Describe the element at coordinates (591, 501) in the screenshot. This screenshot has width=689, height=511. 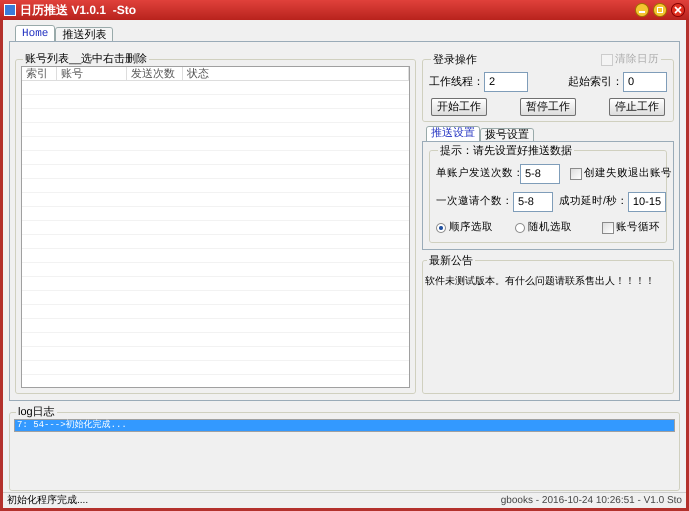
I see `status-text: gbooks - 2016-10-24 10:26:51 - V1.0 Sto` at that location.